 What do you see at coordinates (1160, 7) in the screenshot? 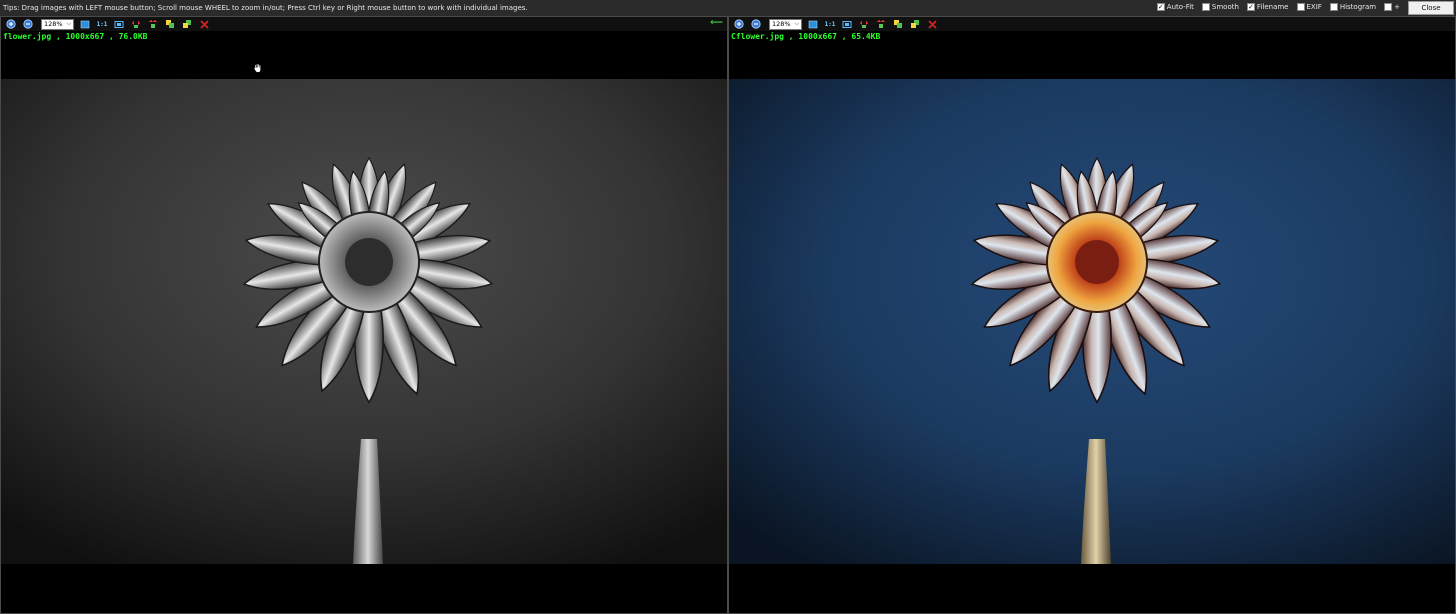
I see `auto-fit-checkbox: ✓` at bounding box center [1160, 7].